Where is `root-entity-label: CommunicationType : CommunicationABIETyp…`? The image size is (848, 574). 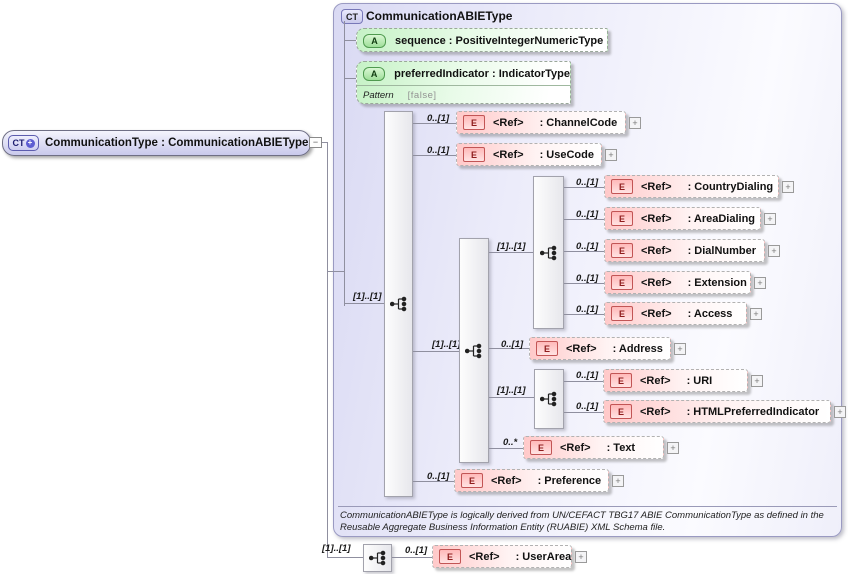 root-entity-label: CommunicationType : CommunicationABIETyp… is located at coordinates (177, 143).